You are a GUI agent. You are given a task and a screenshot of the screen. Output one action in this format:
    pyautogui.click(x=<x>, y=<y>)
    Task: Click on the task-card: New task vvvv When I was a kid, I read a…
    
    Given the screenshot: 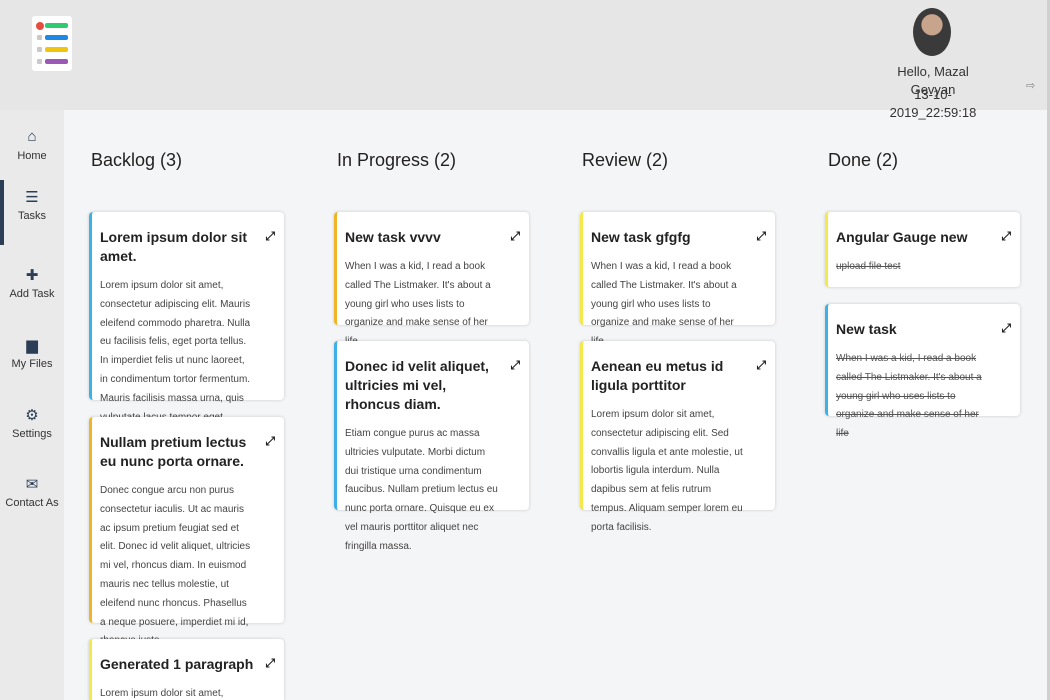 What is the action you would take?
    pyautogui.click(x=431, y=279)
    